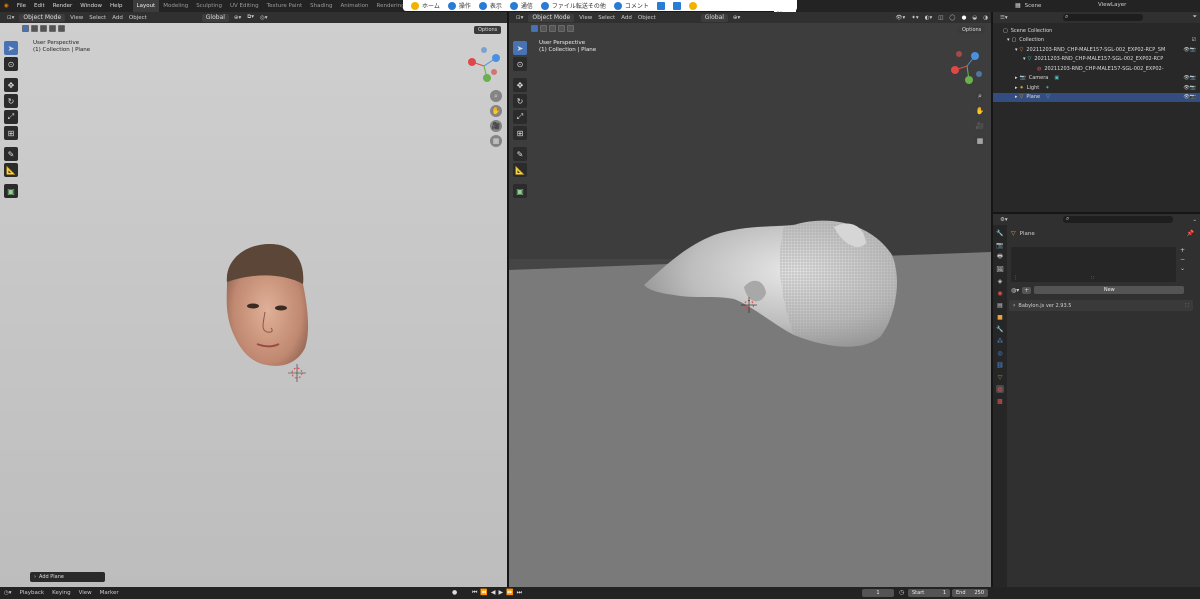 This screenshot has height=599, width=1200. Describe the element at coordinates (527, 5) in the screenshot. I see `remote-call: 通信` at that location.